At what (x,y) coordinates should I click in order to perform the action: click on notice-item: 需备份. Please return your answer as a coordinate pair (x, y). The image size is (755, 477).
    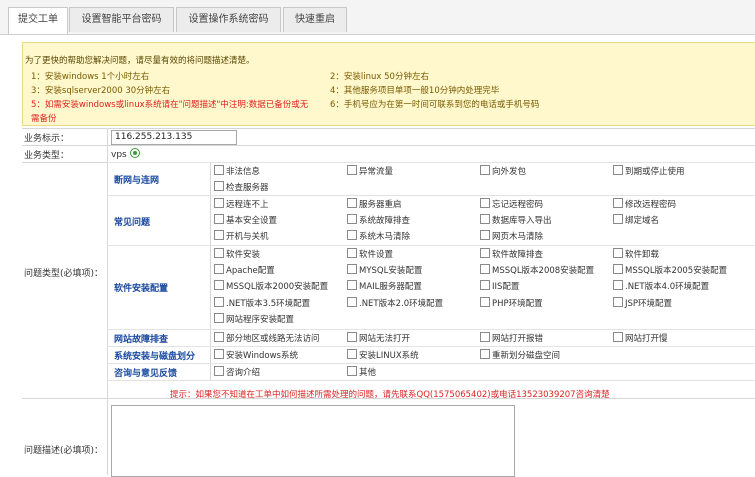
    Looking at the image, I should click on (44, 119).